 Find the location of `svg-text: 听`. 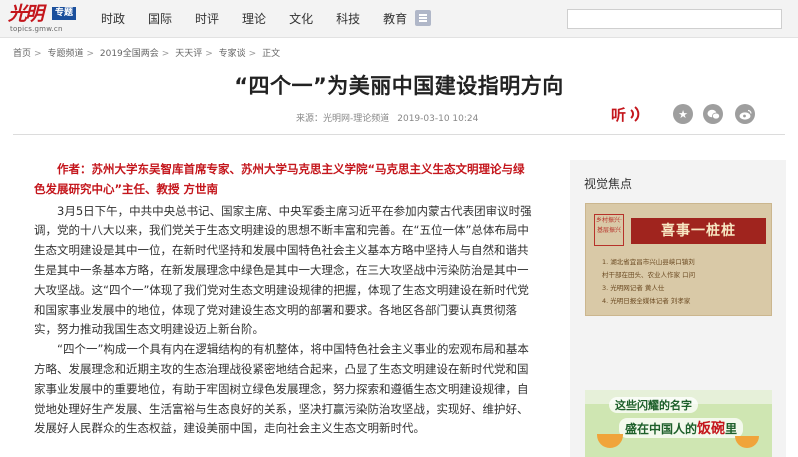

svg-text: 听 is located at coordinates (618, 115).